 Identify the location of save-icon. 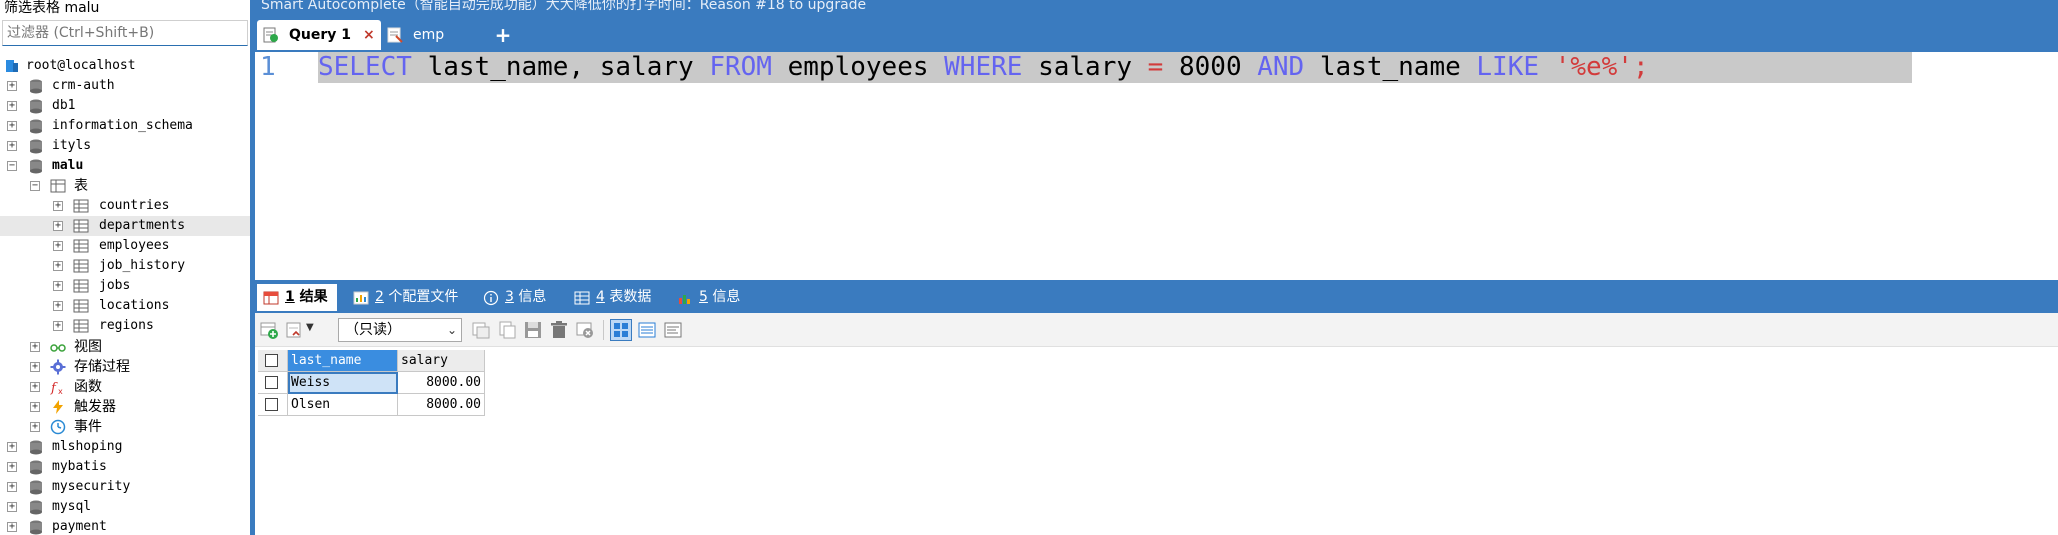
(533, 330).